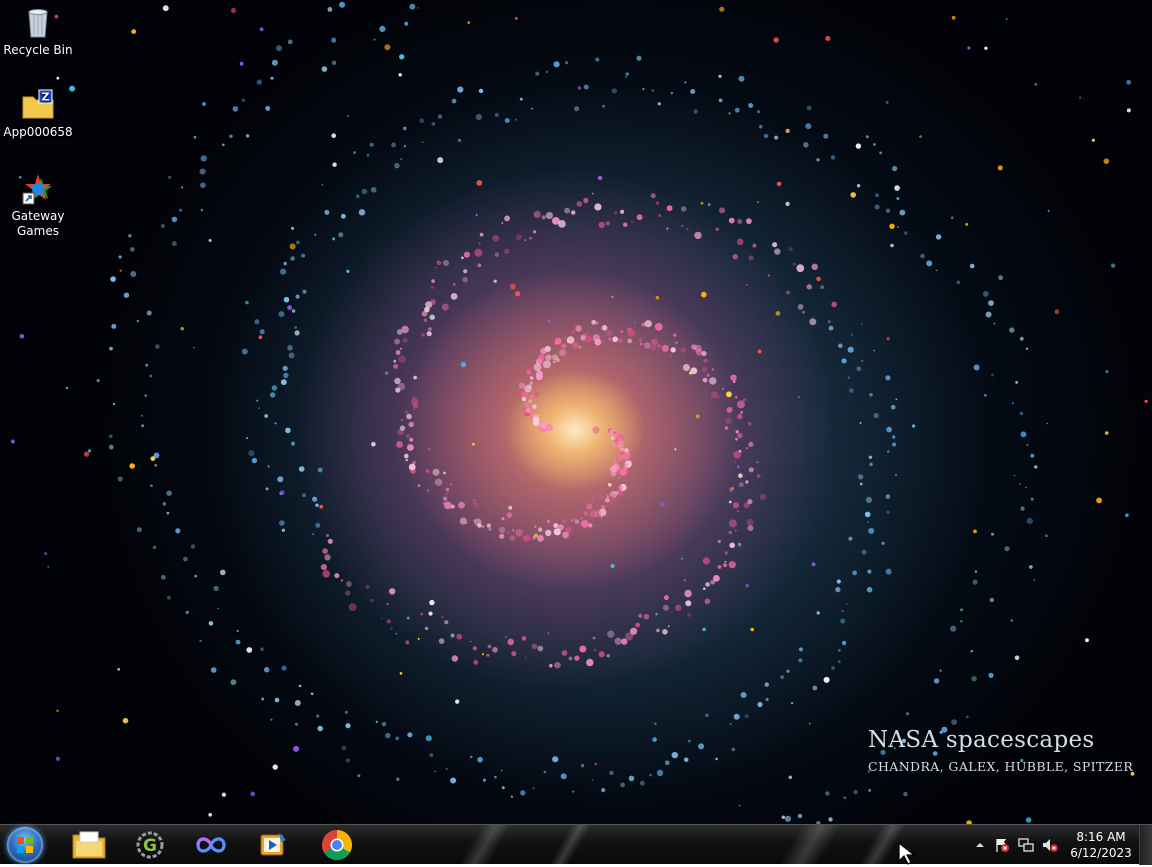 The image size is (1152, 867). Describe the element at coordinates (211, 845) in the screenshot. I see `taskbar-app-infinity` at that location.